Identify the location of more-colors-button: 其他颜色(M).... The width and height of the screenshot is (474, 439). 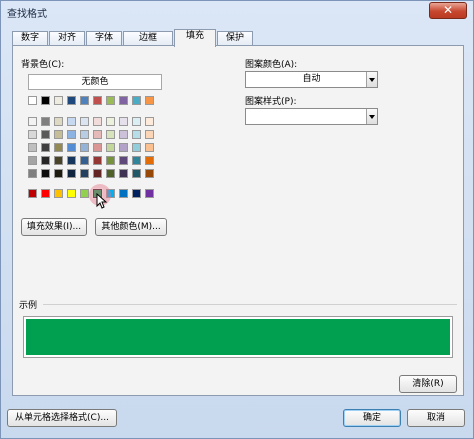
(131, 227).